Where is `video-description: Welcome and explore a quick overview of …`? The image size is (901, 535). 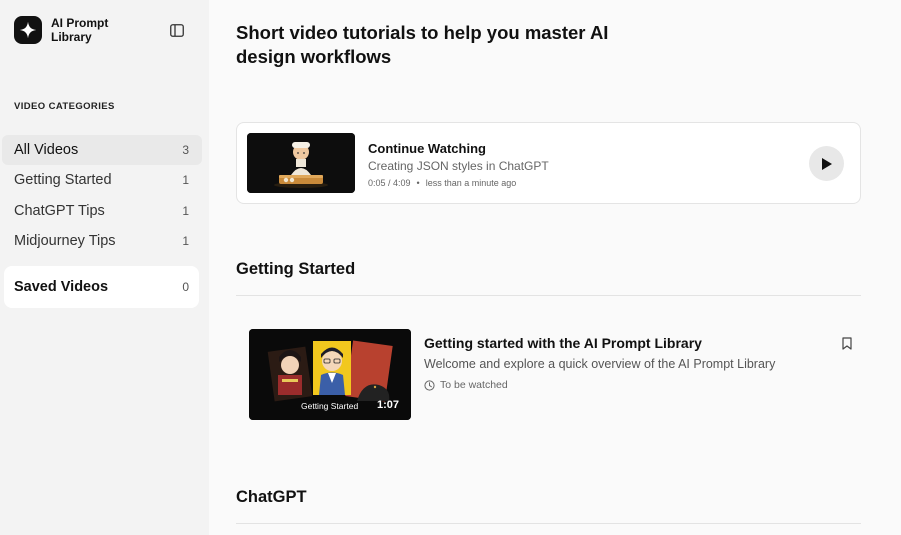 video-description: Welcome and explore a quick overview of … is located at coordinates (600, 364).